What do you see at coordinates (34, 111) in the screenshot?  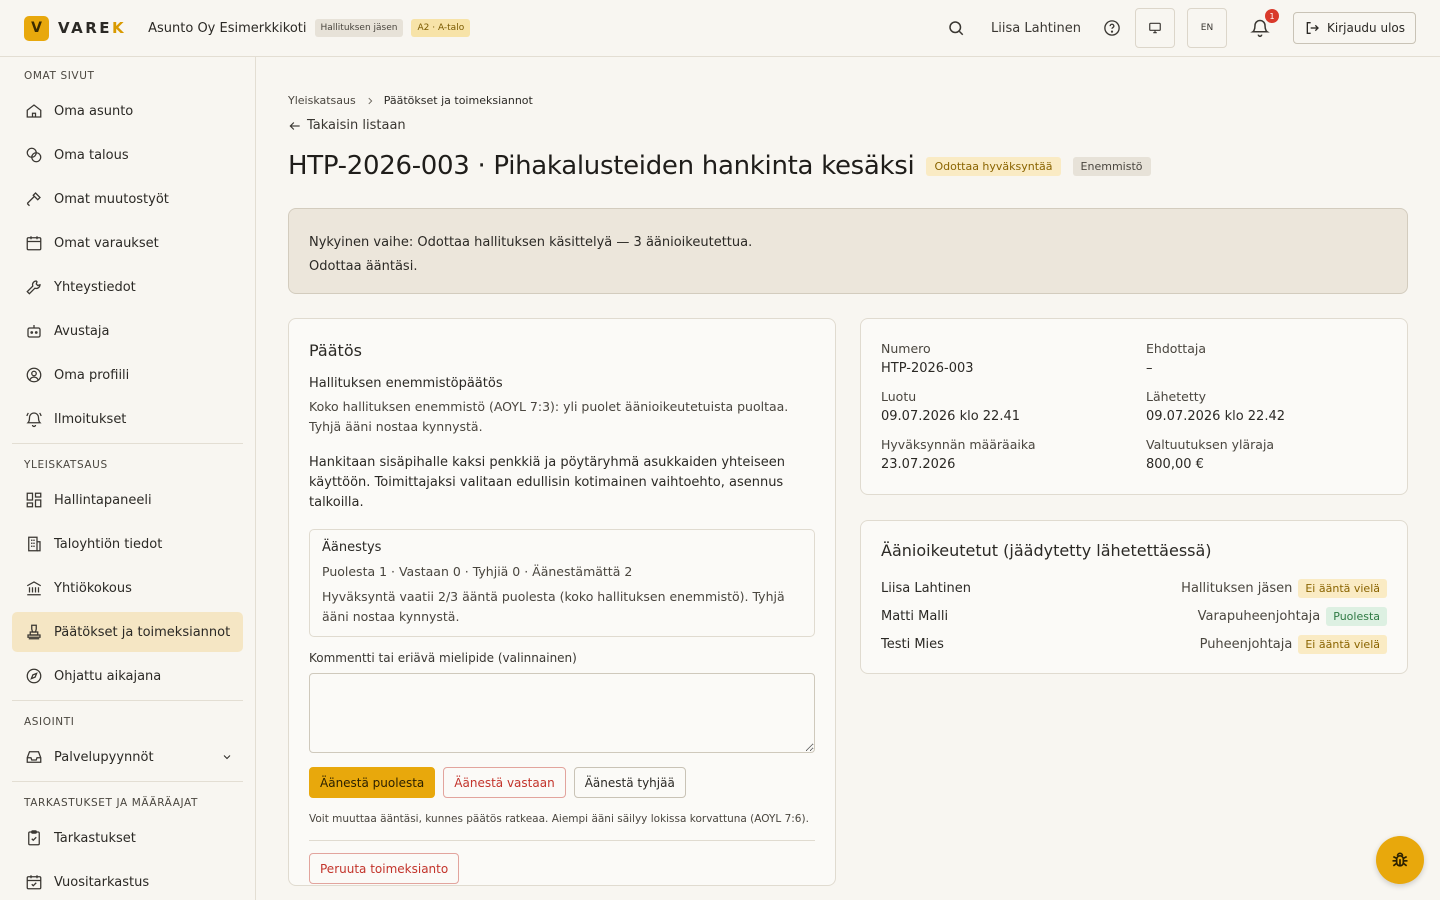 I see `home-icon` at bounding box center [34, 111].